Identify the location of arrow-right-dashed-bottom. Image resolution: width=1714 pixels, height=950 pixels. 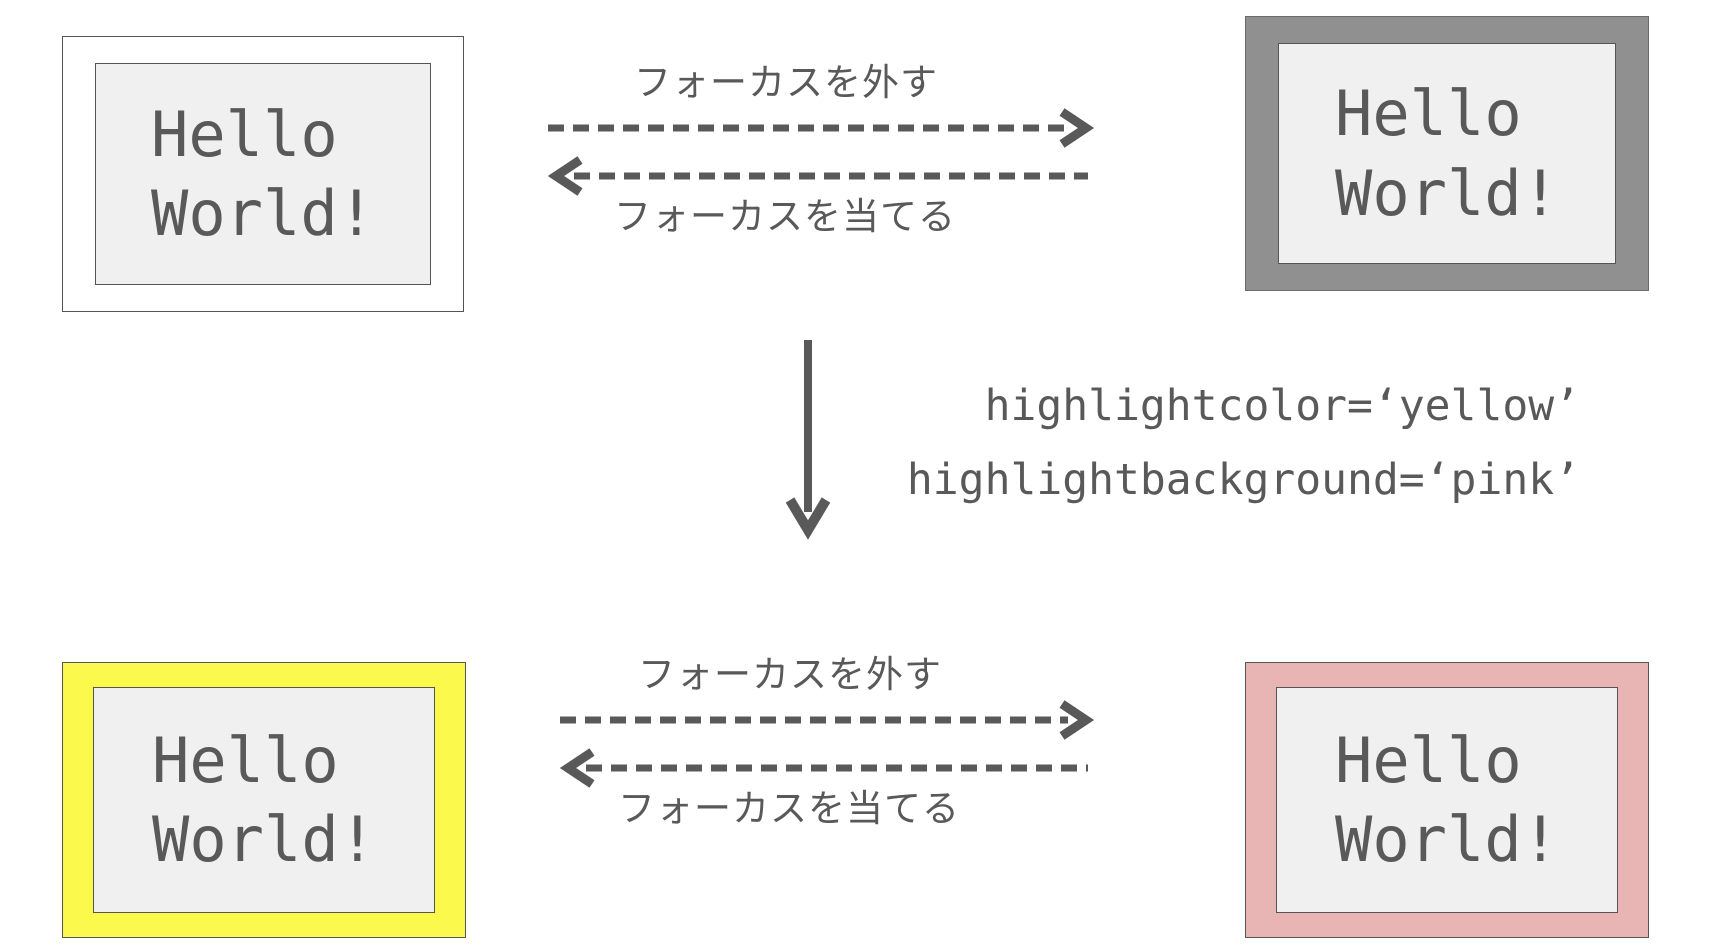
(827, 720).